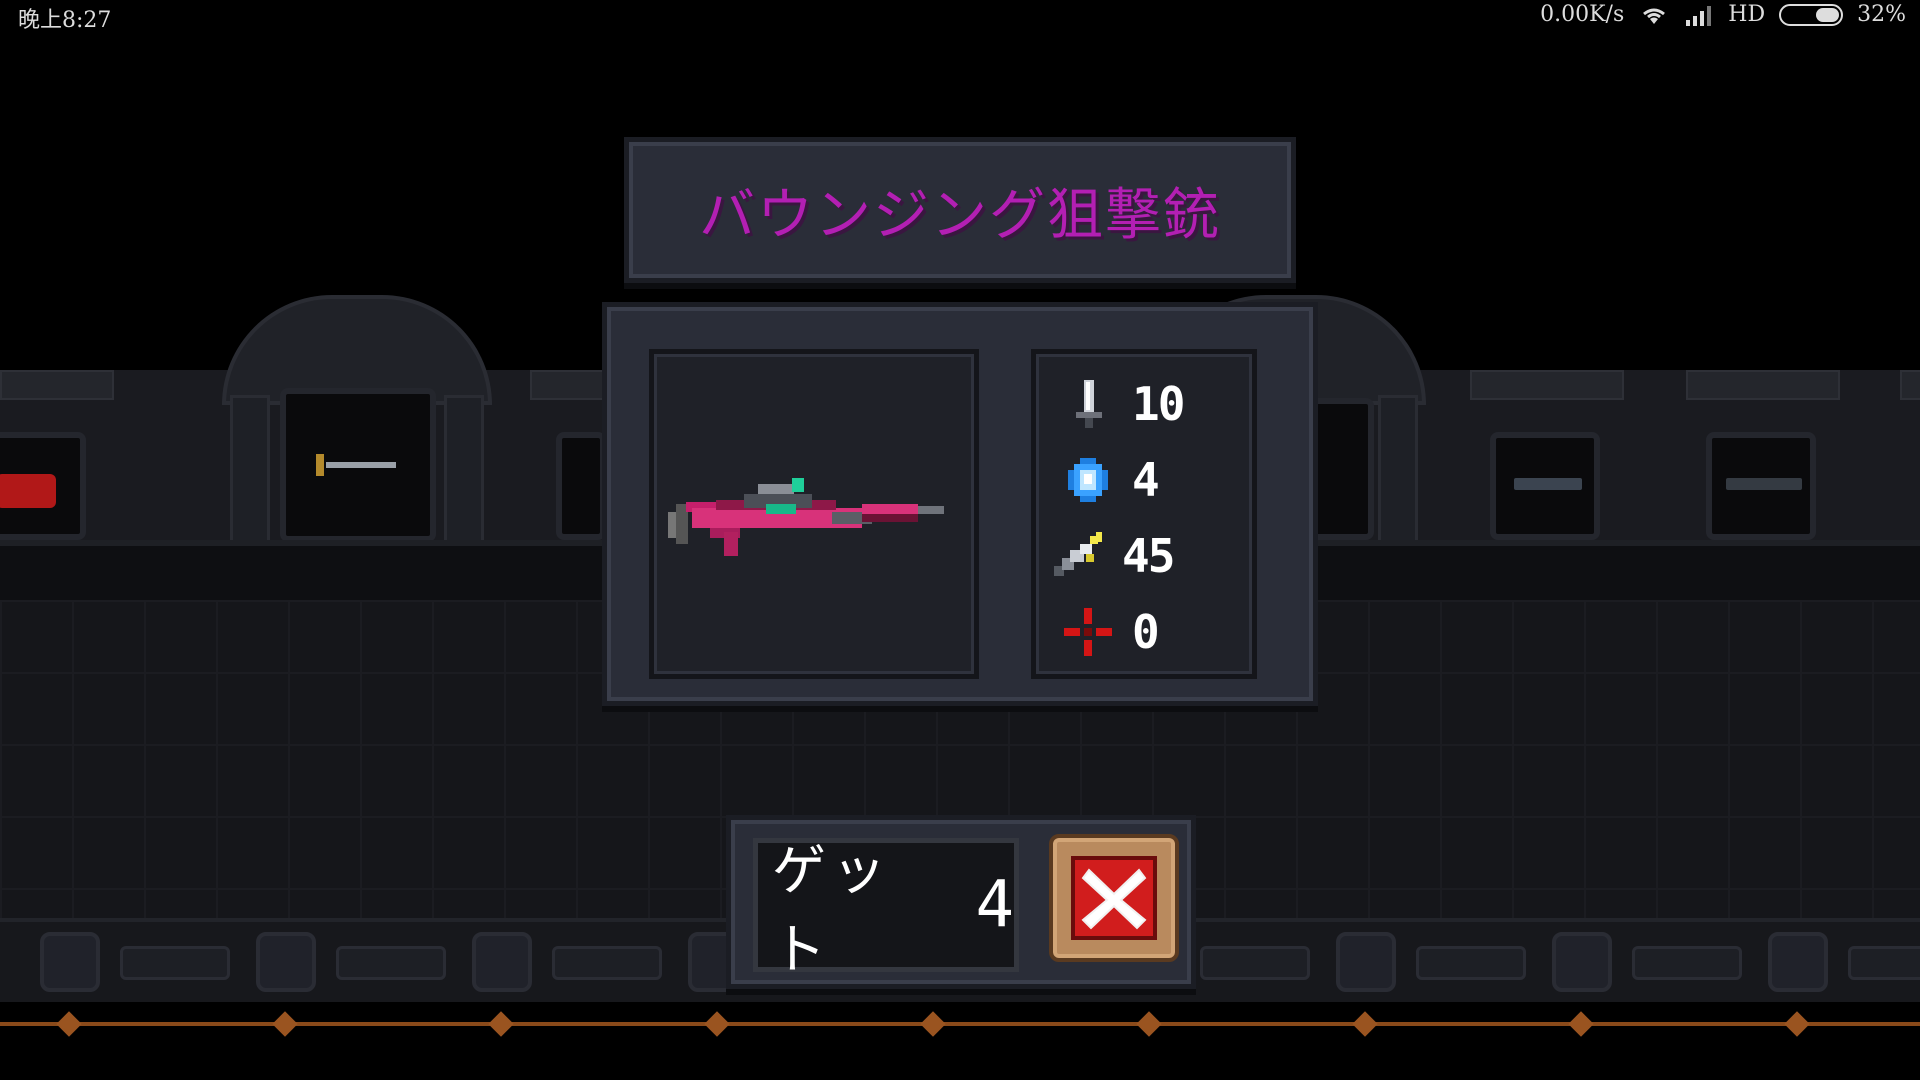  Describe the element at coordinates (1146, 480) in the screenshot. I see `stat-value: 4` at that location.